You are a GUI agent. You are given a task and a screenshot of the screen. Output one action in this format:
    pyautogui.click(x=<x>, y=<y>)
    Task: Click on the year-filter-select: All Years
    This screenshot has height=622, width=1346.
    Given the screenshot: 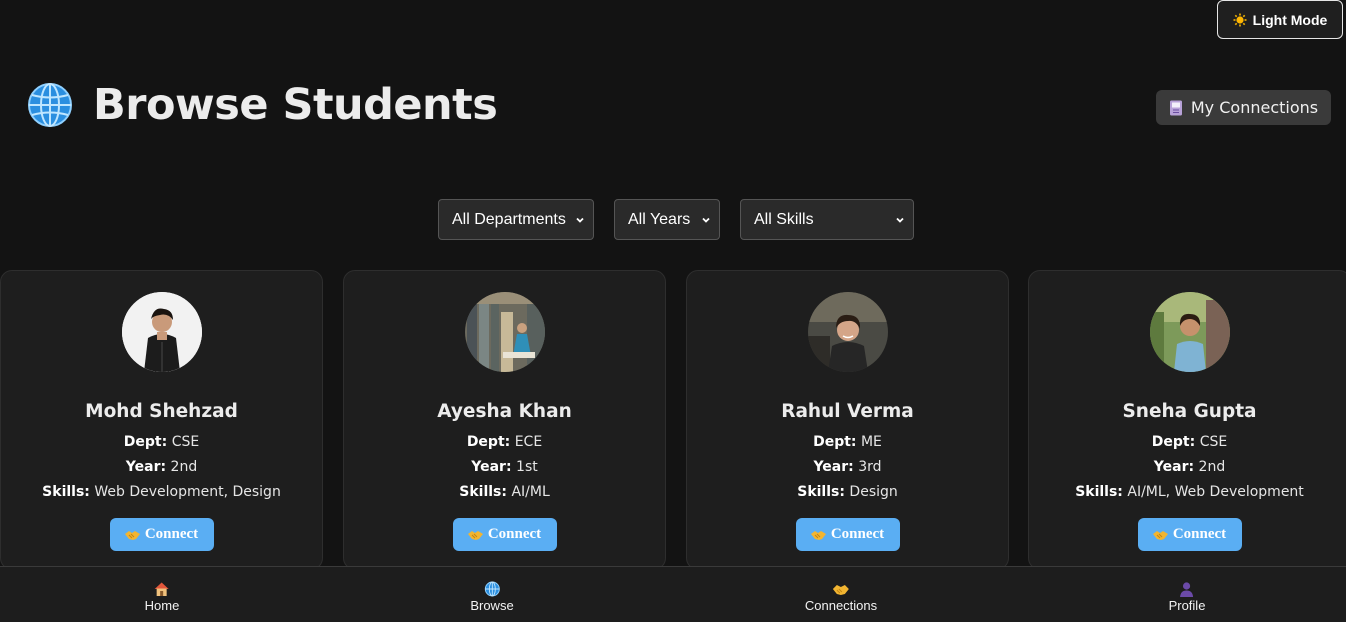 What is the action you would take?
    pyautogui.click(x=667, y=219)
    